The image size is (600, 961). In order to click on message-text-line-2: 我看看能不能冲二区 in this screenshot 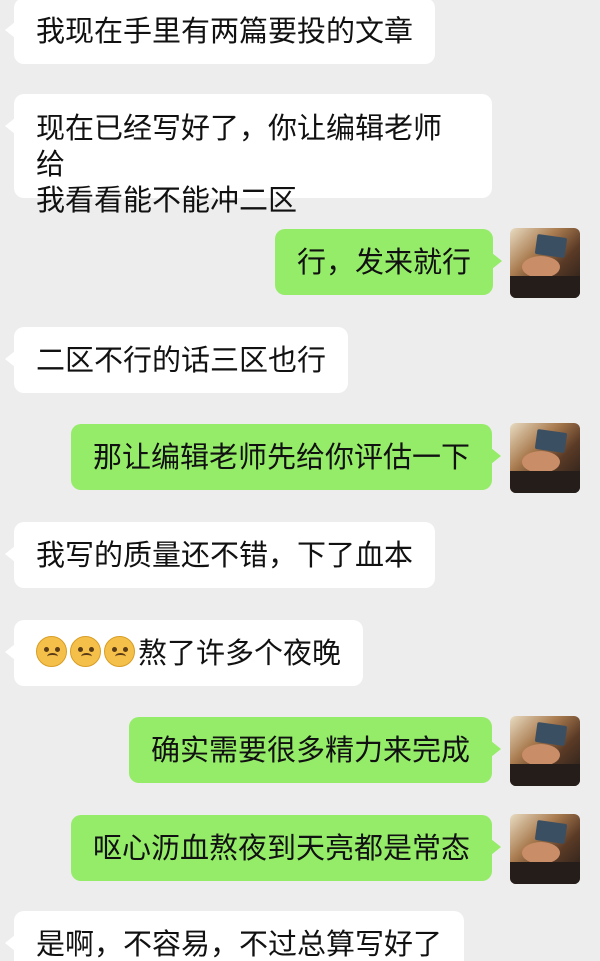, I will do `click(167, 200)`.